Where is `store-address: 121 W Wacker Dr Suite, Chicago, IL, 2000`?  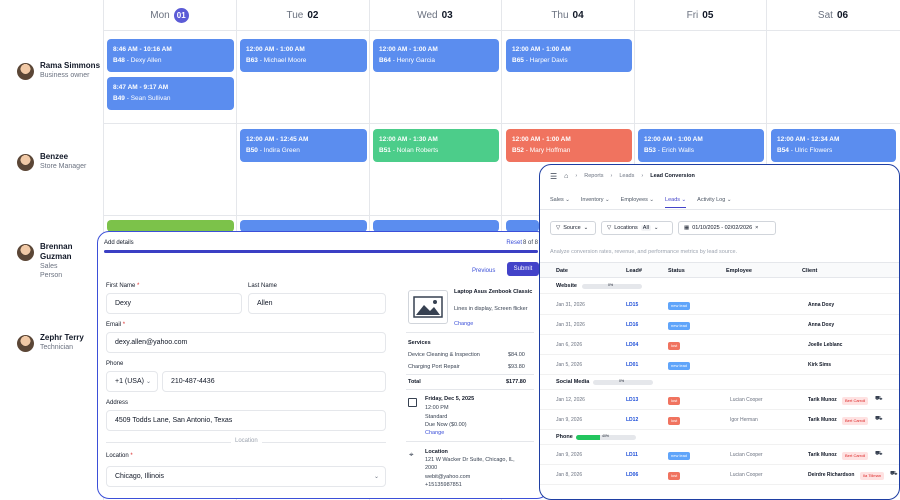 store-address: 121 W Wacker Dr Suite, Chicago, IL, 2000 is located at coordinates (470, 464).